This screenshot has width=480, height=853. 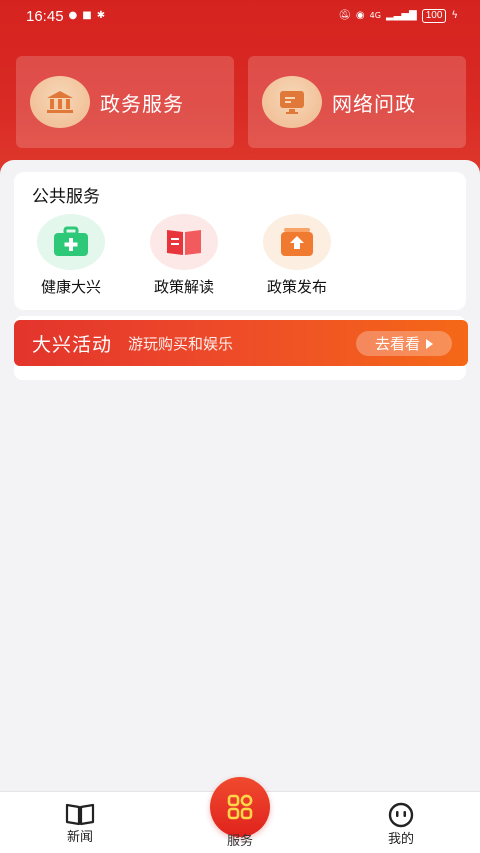 What do you see at coordinates (297, 242) in the screenshot?
I see `upload-box-icon` at bounding box center [297, 242].